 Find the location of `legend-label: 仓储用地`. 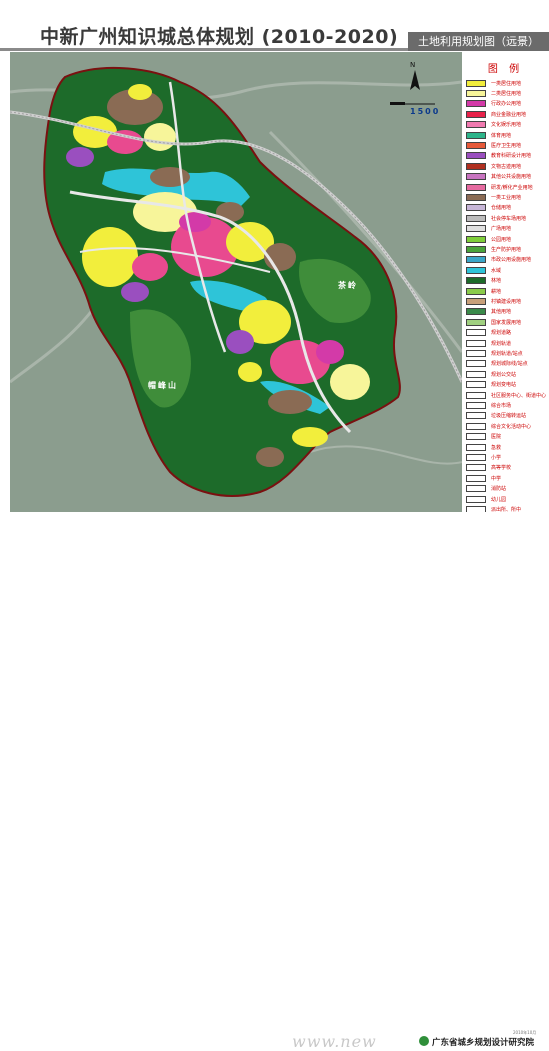

legend-label: 仓储用地 is located at coordinates (501, 208).